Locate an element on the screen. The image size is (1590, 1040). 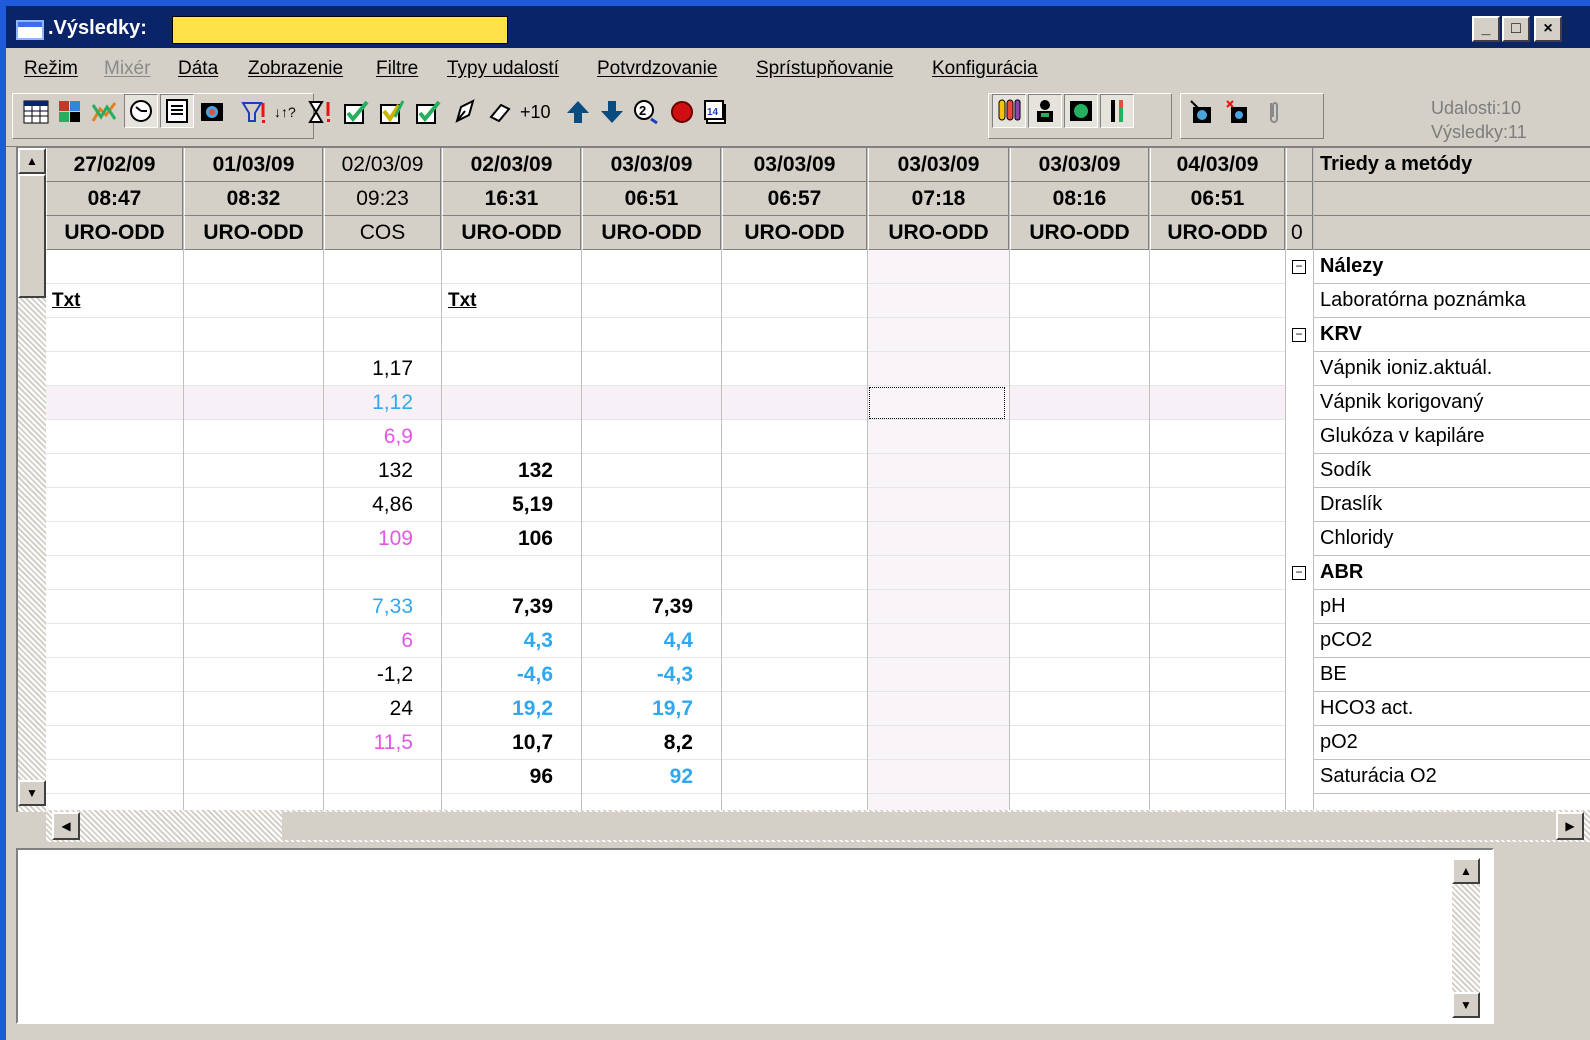
result-cell: 19,2 is located at coordinates (511, 709).